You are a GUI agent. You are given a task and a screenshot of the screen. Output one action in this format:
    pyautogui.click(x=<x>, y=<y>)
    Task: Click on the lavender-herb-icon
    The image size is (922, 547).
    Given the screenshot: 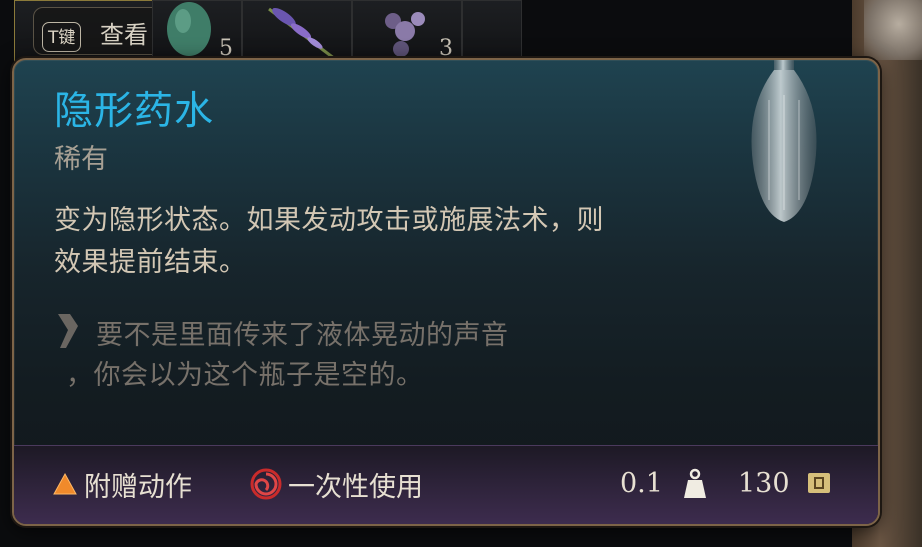 What is the action you would take?
    pyautogui.click(x=302, y=34)
    